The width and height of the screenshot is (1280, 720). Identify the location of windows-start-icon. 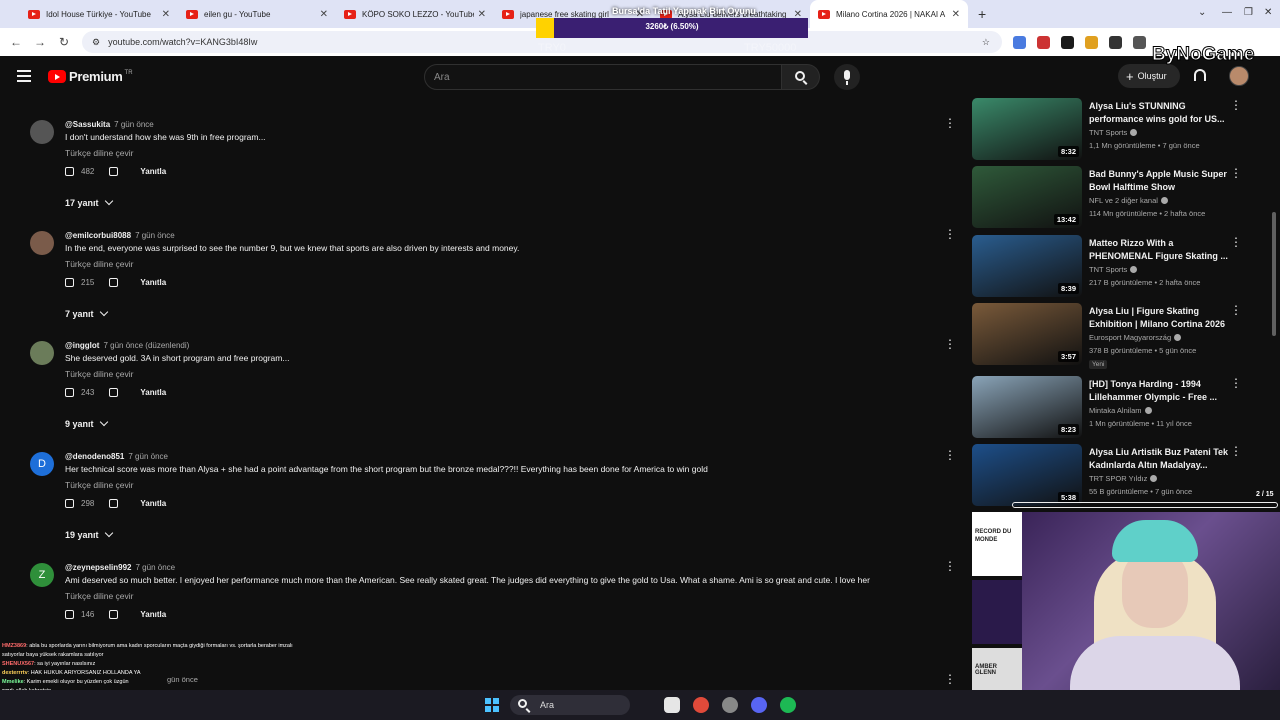
(492, 705).